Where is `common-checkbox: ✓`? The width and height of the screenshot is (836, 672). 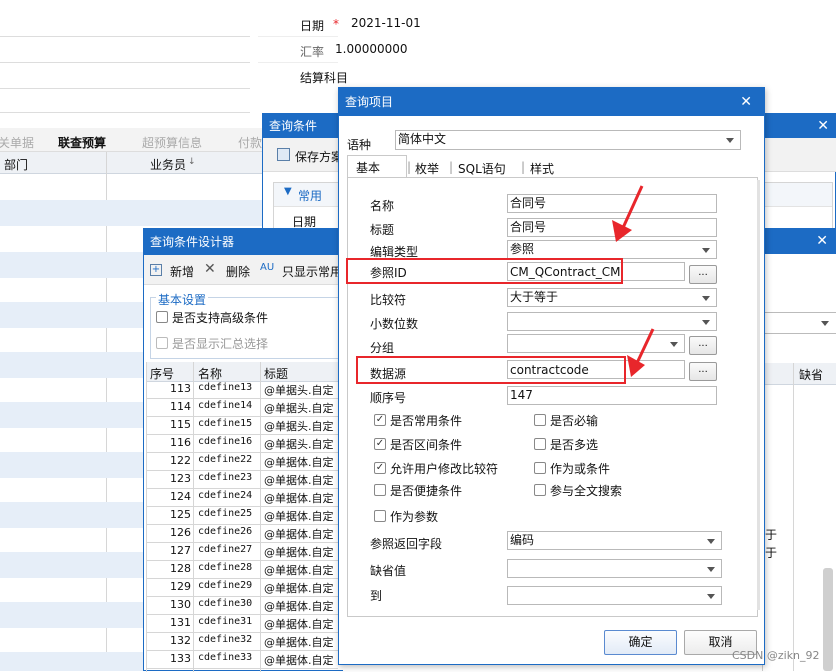 common-checkbox: ✓ is located at coordinates (380, 420).